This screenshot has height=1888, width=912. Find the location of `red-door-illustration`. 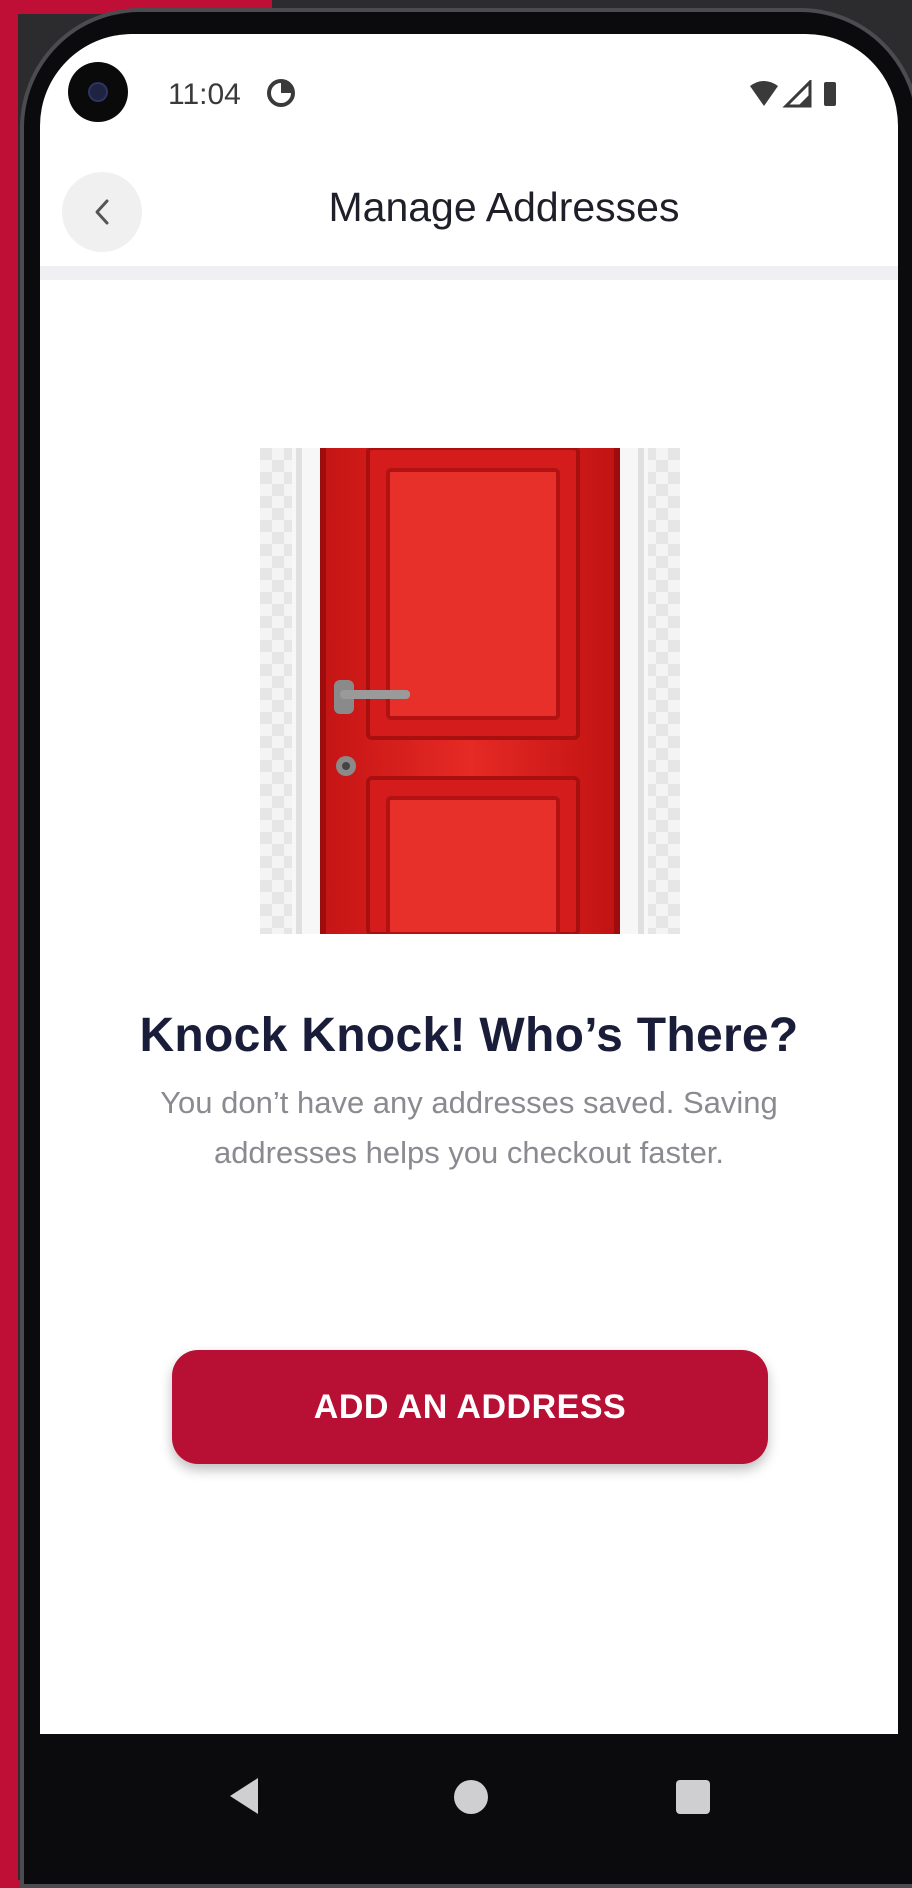

red-door-illustration is located at coordinates (470, 691).